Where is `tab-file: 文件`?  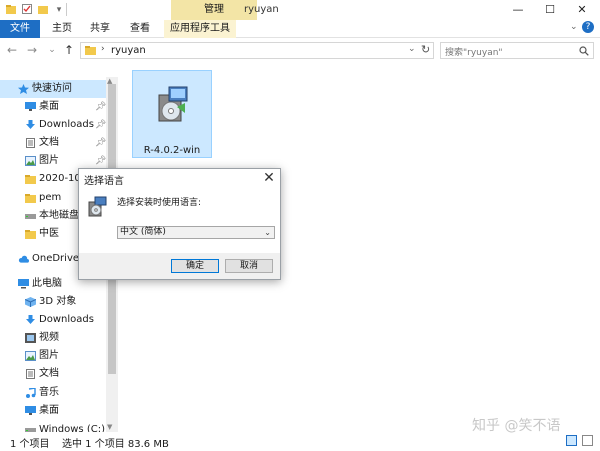
tab-file: 文件 is located at coordinates (20, 29).